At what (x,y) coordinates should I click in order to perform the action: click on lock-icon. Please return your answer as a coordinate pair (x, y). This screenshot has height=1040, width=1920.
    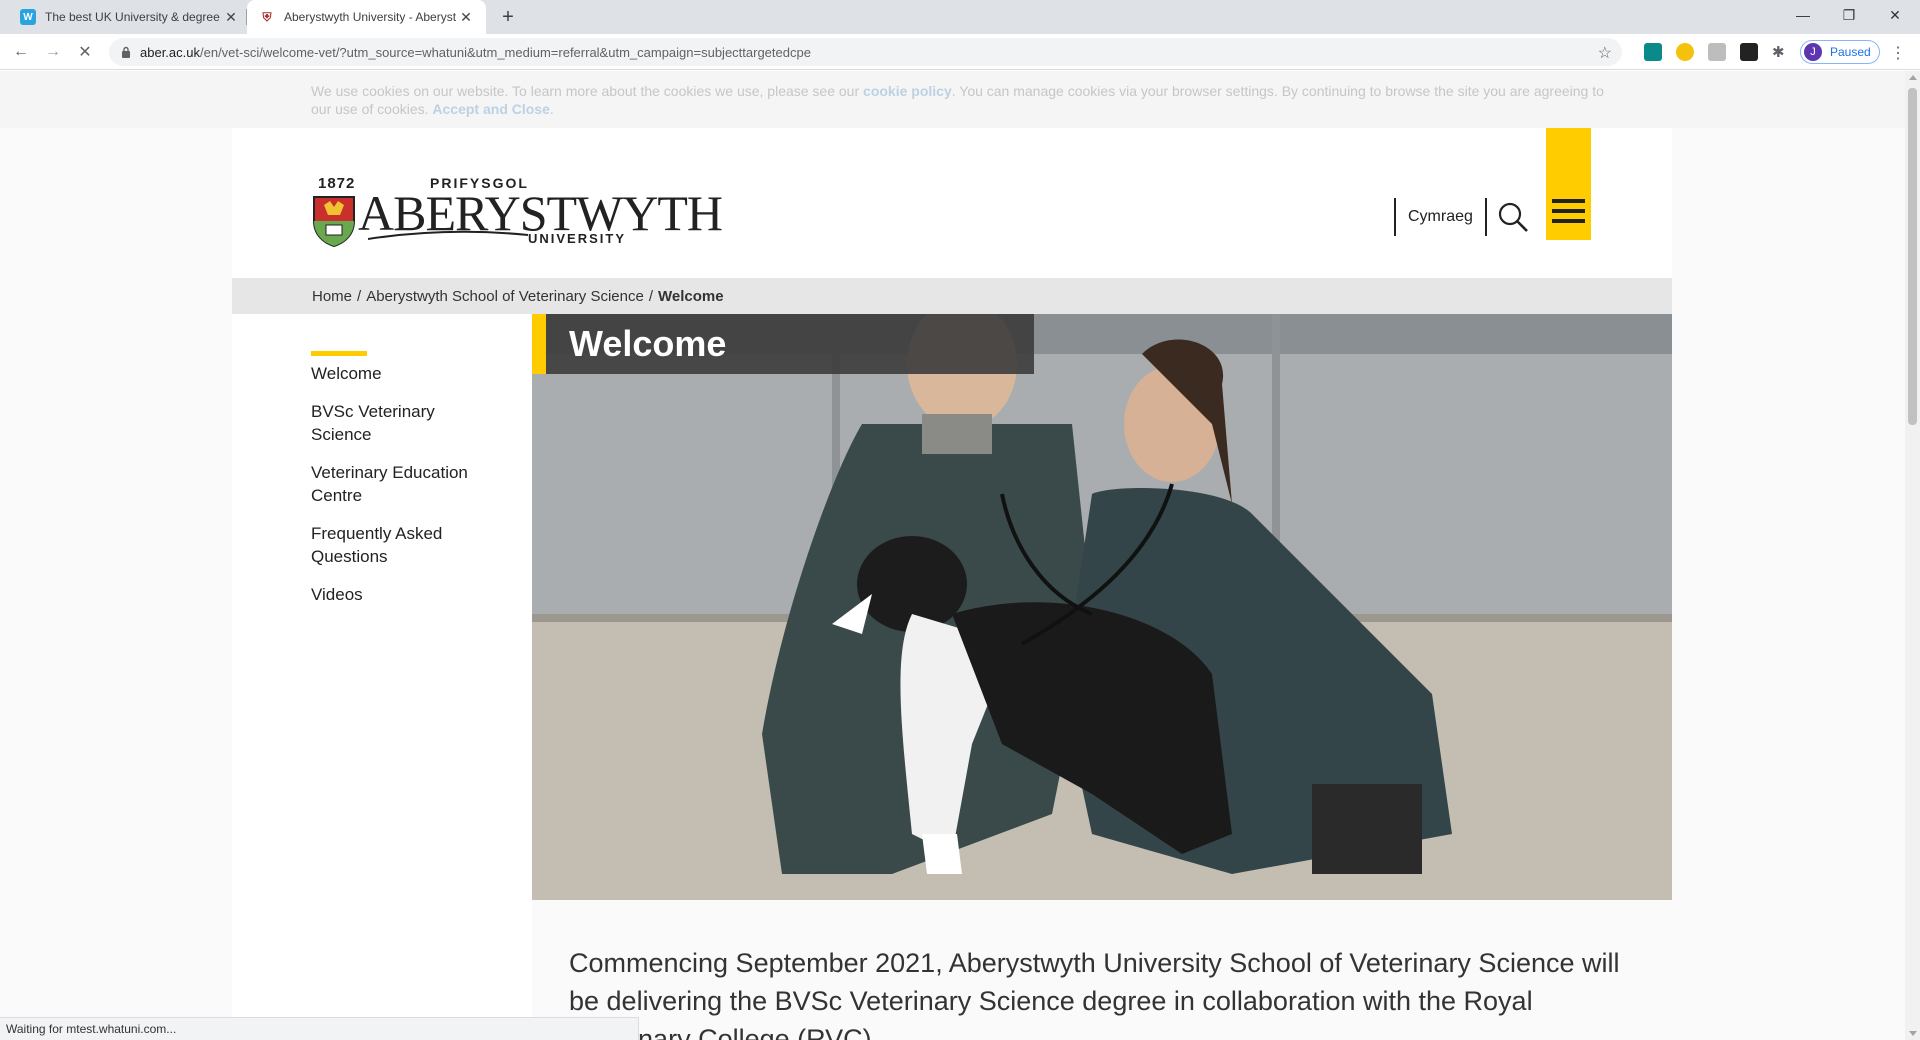
    Looking at the image, I should click on (126, 52).